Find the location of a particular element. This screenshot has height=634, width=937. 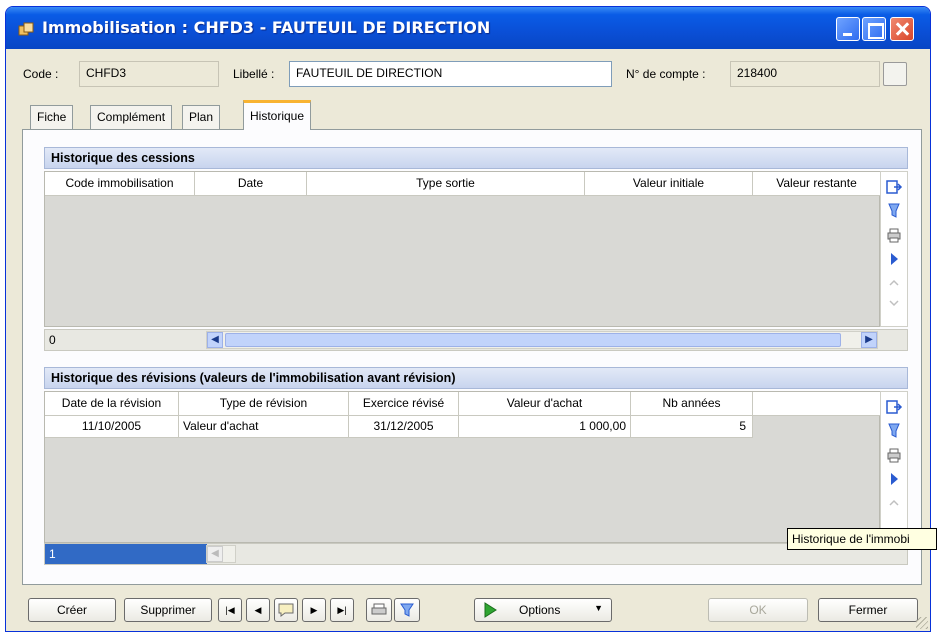

close-window-button is located at coordinates (902, 29).